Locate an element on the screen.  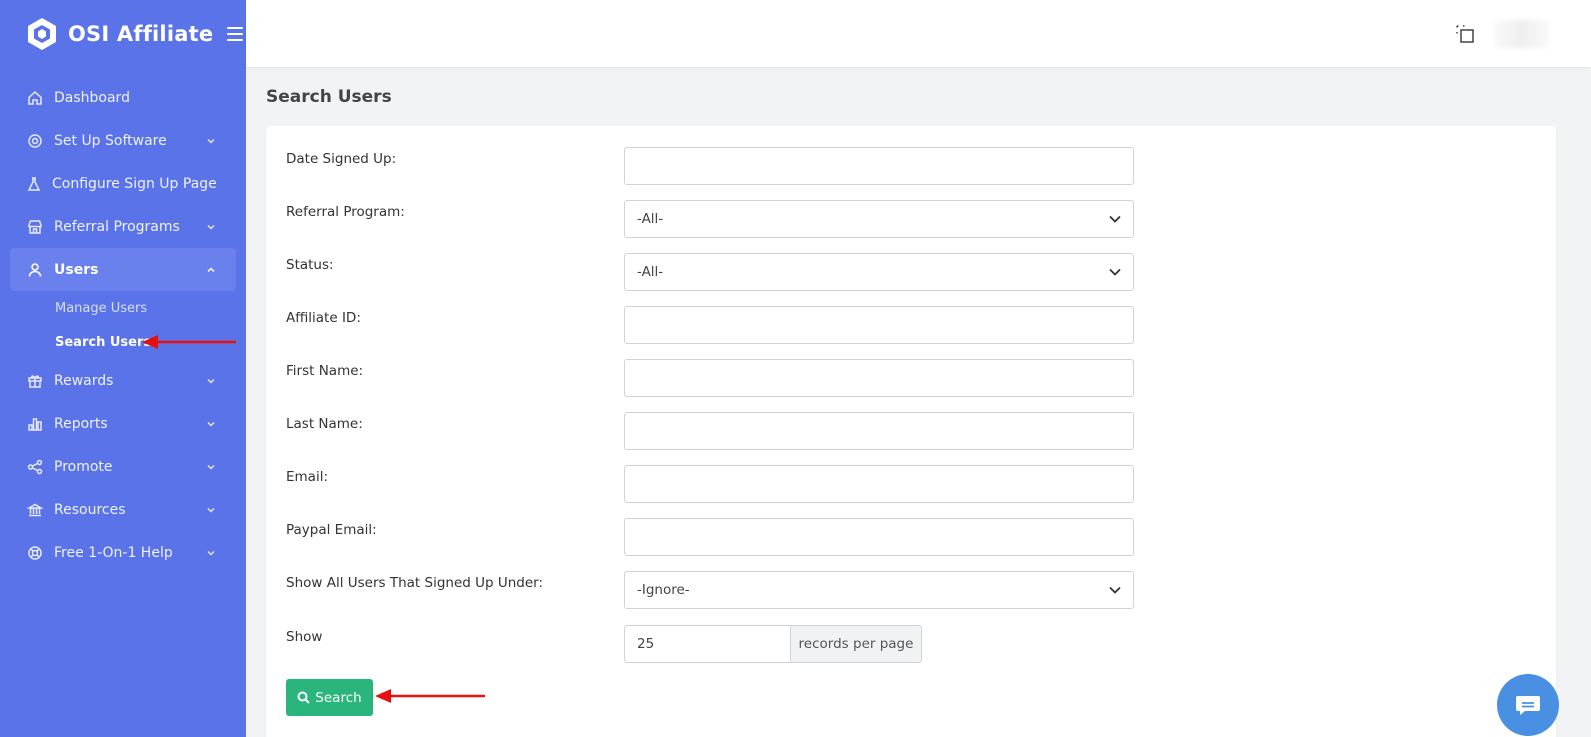
row-last-name: Last Name: is located at coordinates (886, 431).